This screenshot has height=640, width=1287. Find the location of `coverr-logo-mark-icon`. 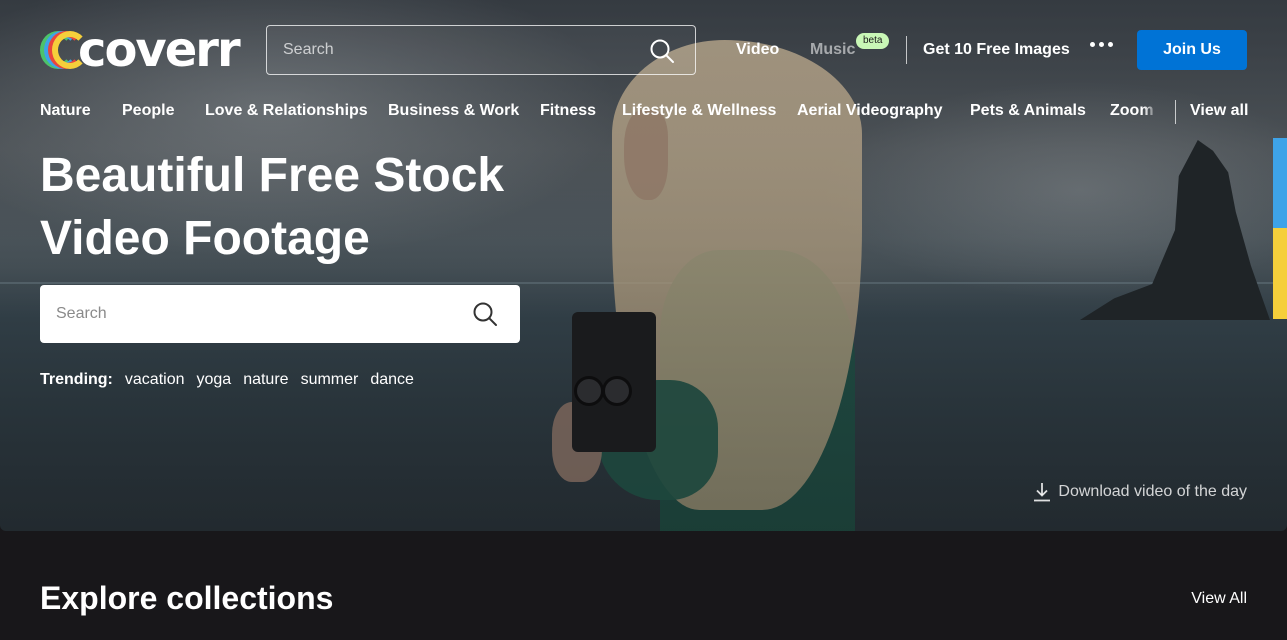

coverr-logo-mark-icon is located at coordinates (64, 50).